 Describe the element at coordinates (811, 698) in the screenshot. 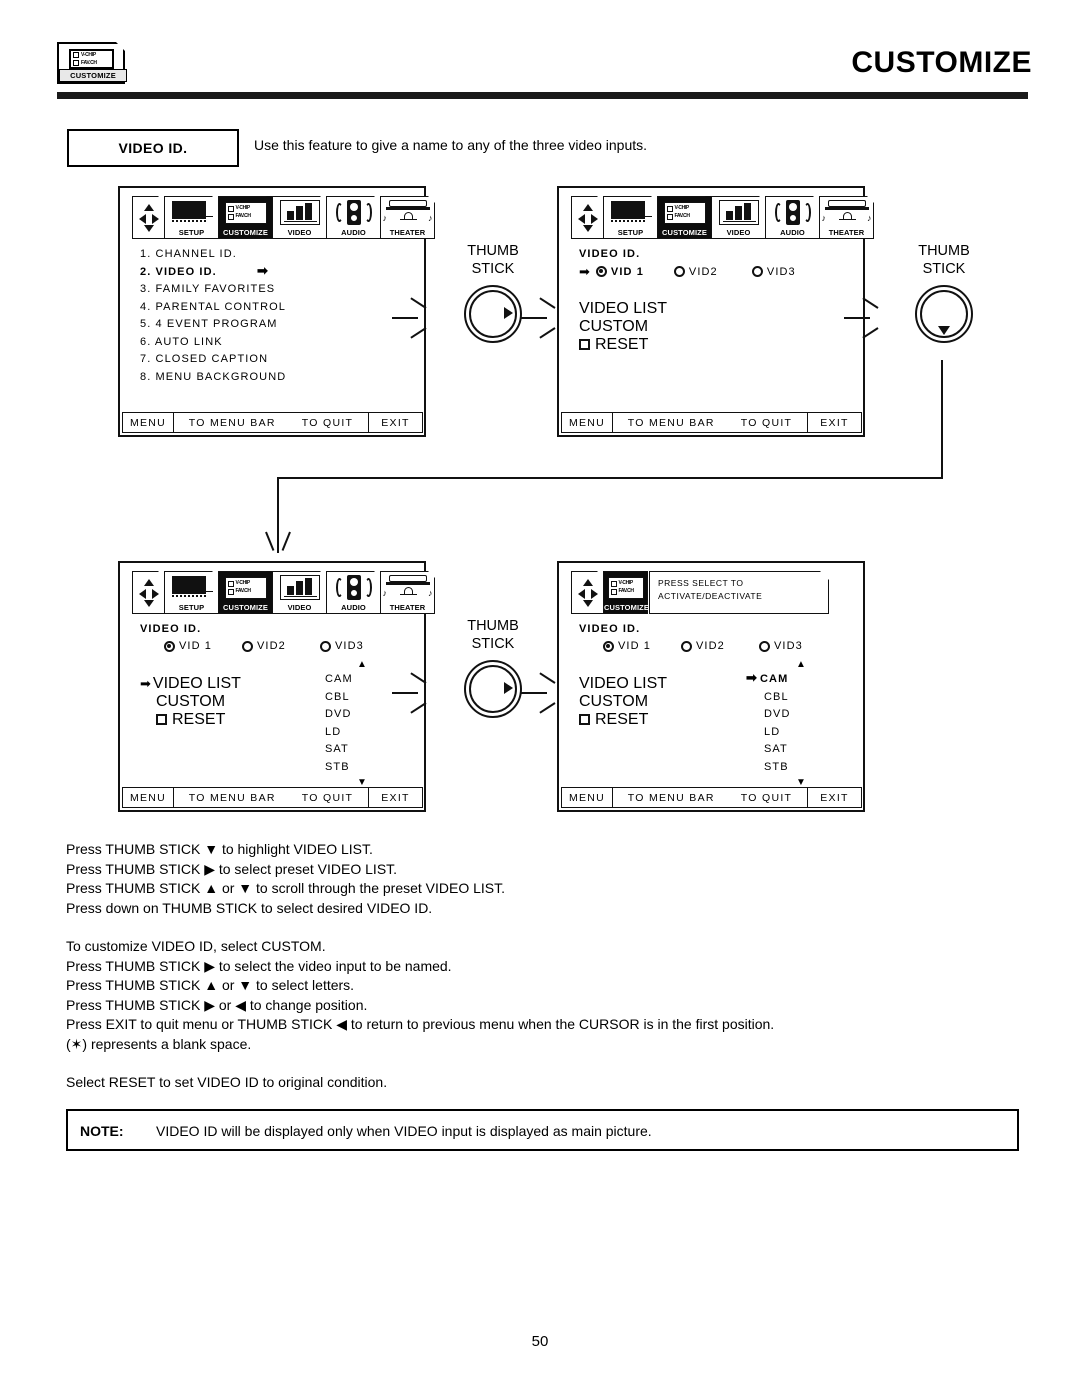

I see `list-item-cbl: CBL` at that location.